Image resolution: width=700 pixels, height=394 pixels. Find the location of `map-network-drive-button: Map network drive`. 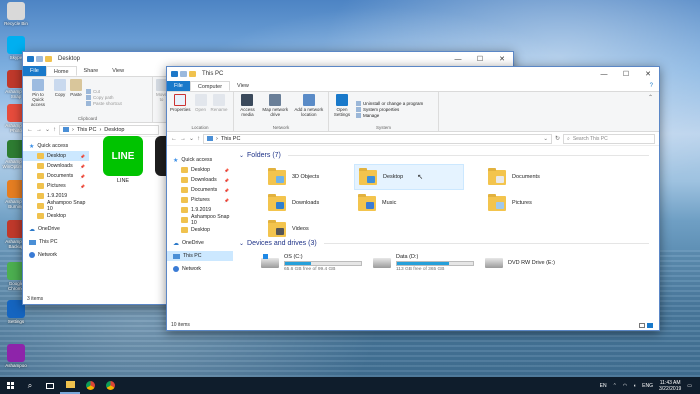

map-network-drive-button: Map network drive is located at coordinates (275, 109).